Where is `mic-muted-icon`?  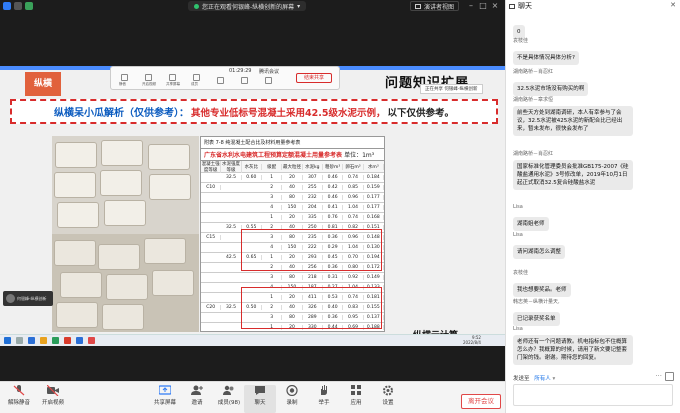 mic-muted-icon is located at coordinates (19, 390).